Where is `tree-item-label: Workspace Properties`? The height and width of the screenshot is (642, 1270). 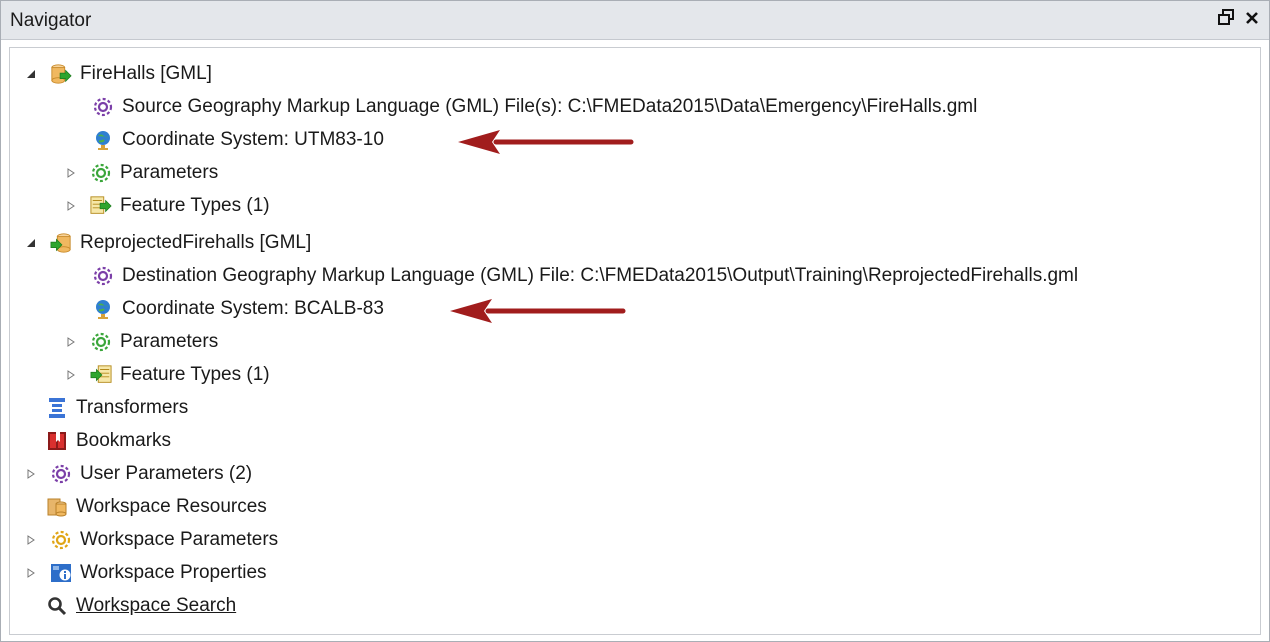
tree-item-label: Workspace Properties is located at coordinates (173, 572).